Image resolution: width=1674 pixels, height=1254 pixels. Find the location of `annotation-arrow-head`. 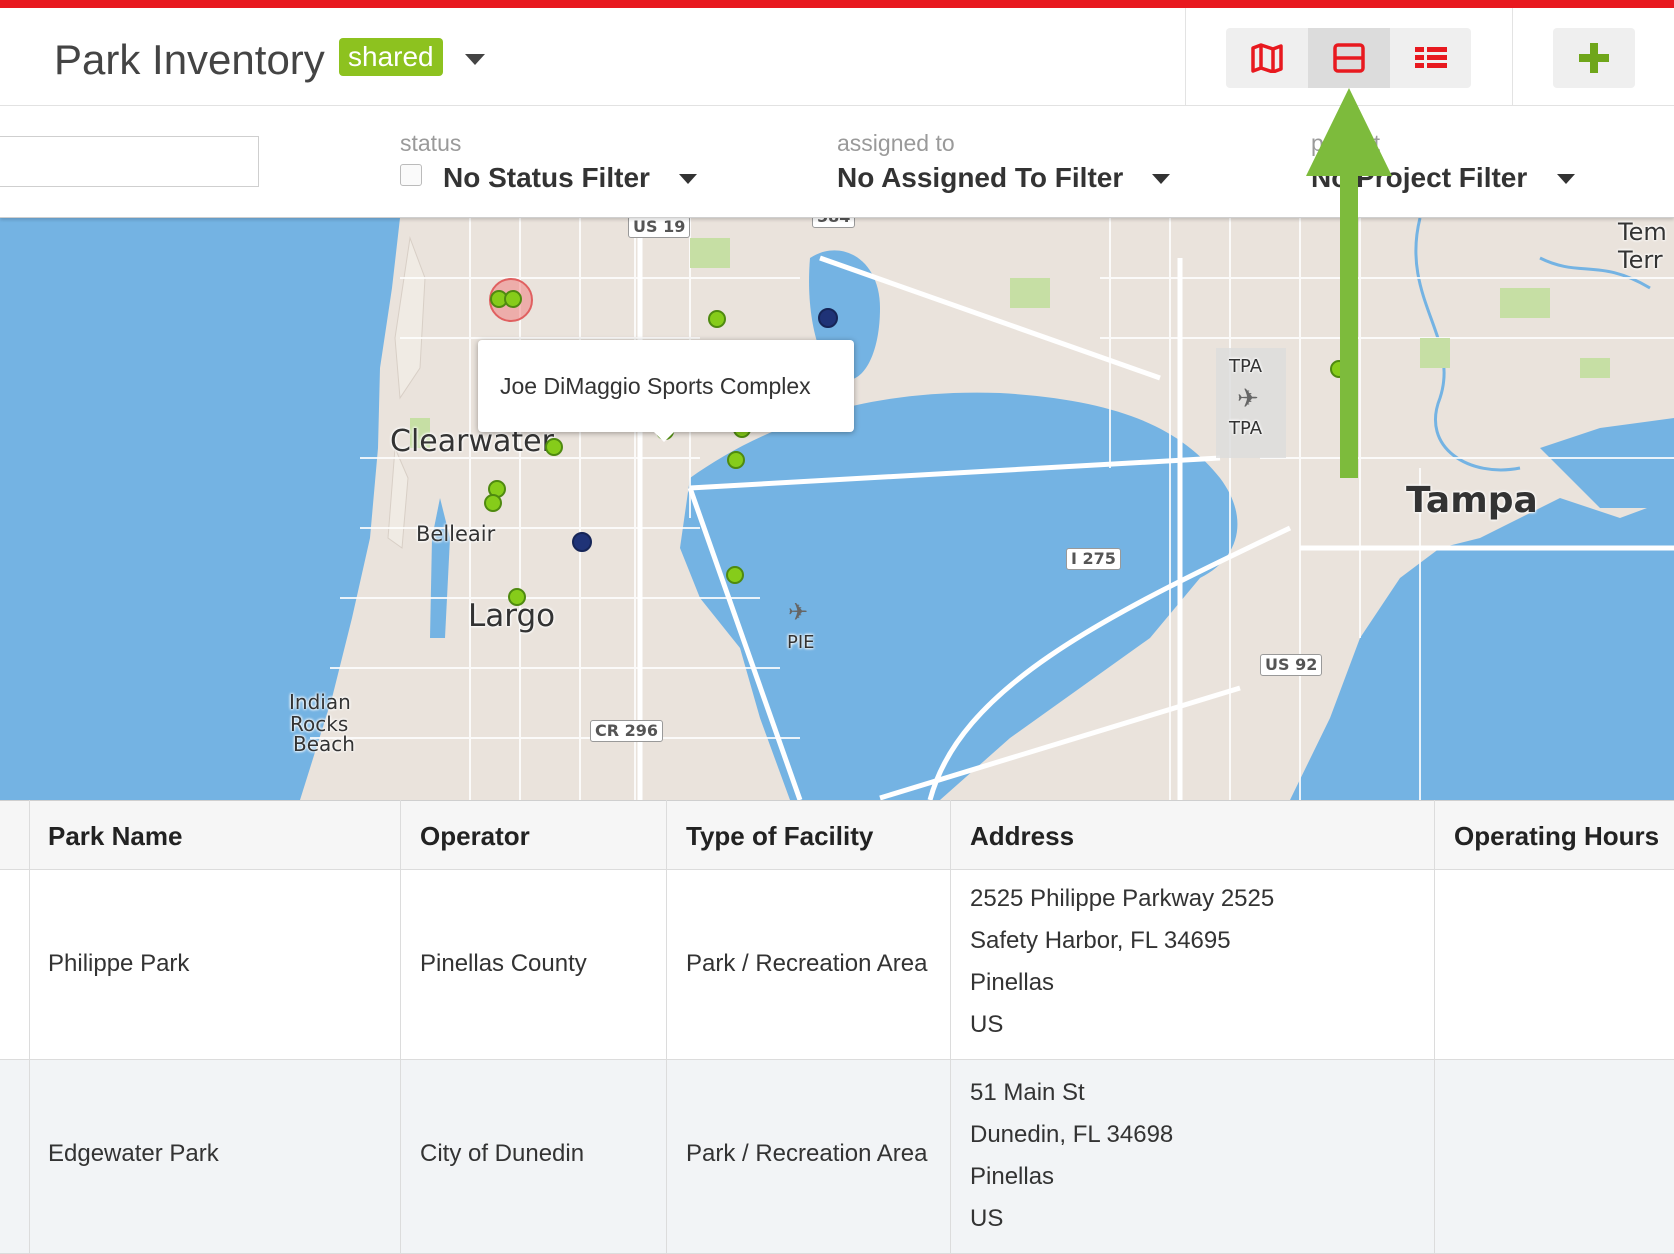

annotation-arrow-head is located at coordinates (1349, 132).